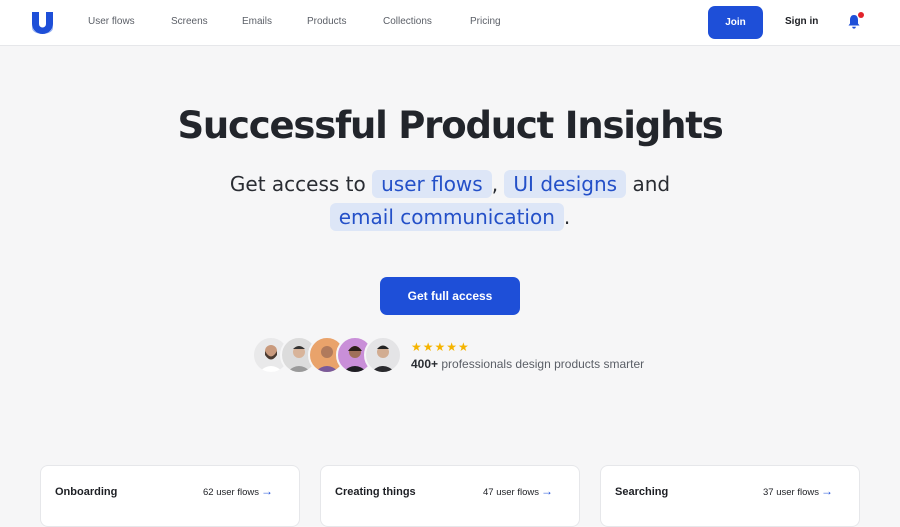  What do you see at coordinates (425, 364) in the screenshot?
I see `proof-count: 400+` at bounding box center [425, 364].